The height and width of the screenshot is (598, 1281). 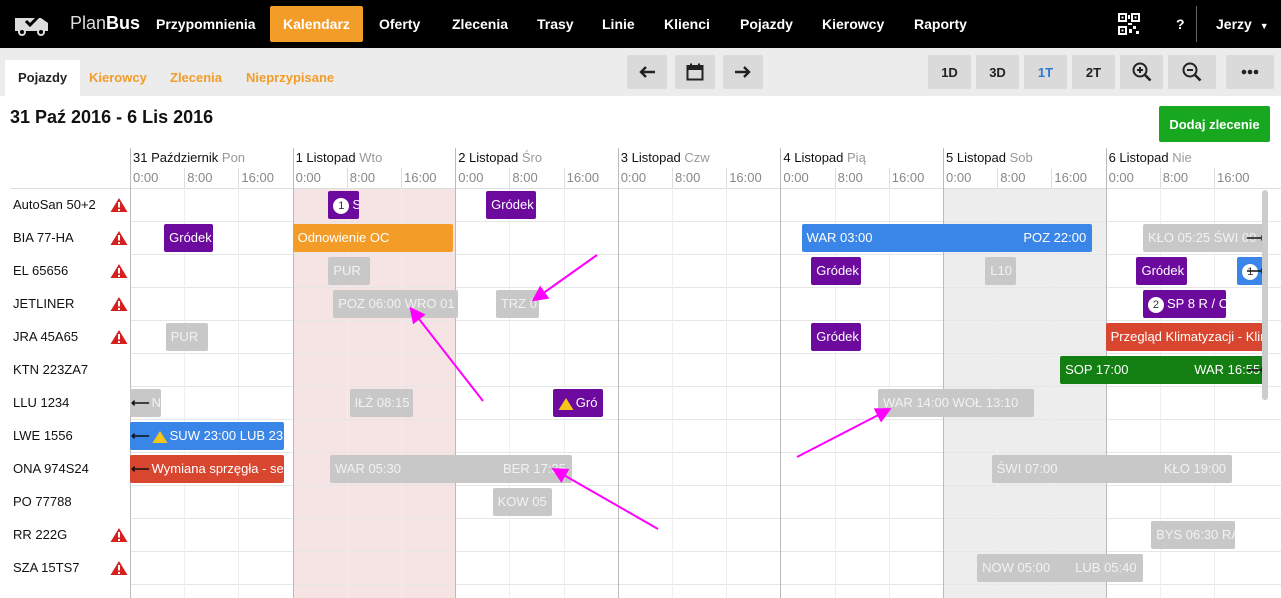 I want to click on hour-label: 0:00, so click(x=796, y=177).